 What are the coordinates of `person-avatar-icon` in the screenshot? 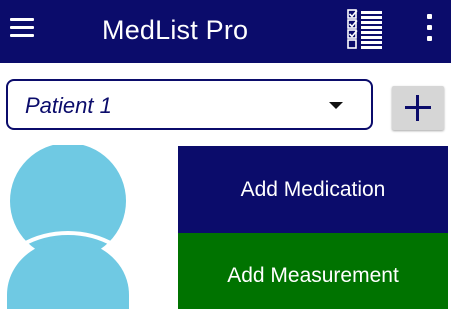 It's located at (68, 227).